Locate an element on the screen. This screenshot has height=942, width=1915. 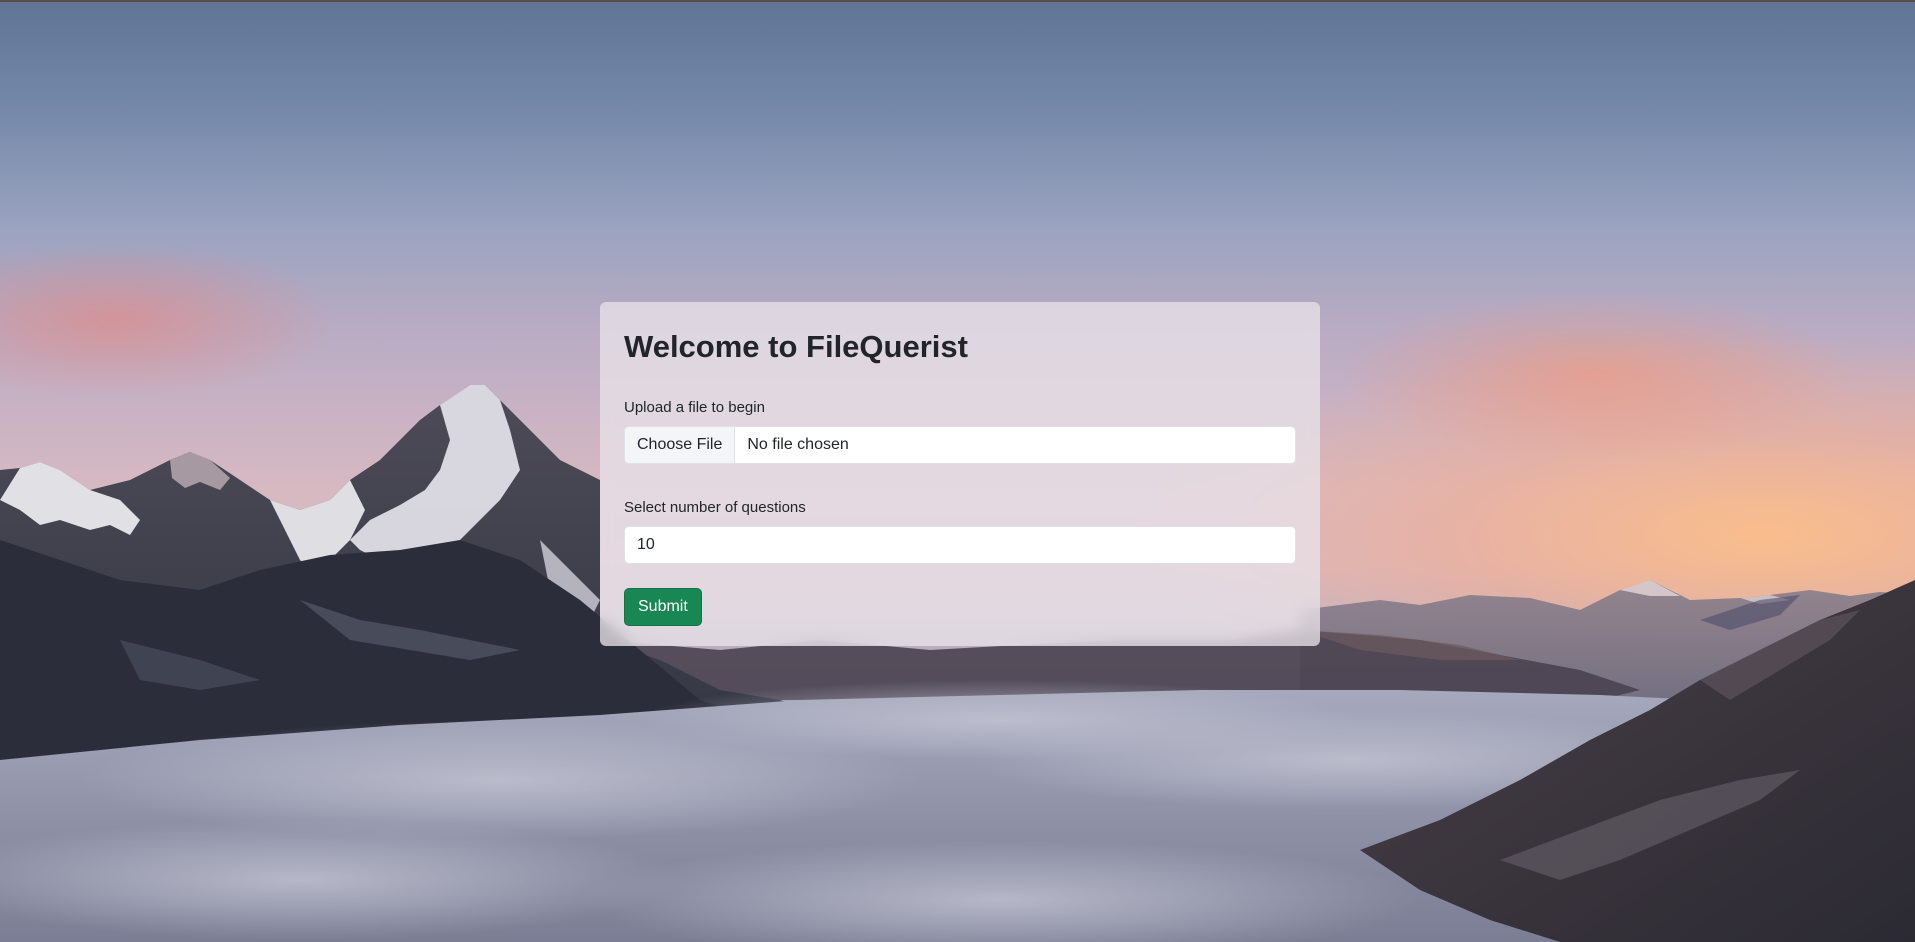
number-of-questions-input: 10 is located at coordinates (960, 545).